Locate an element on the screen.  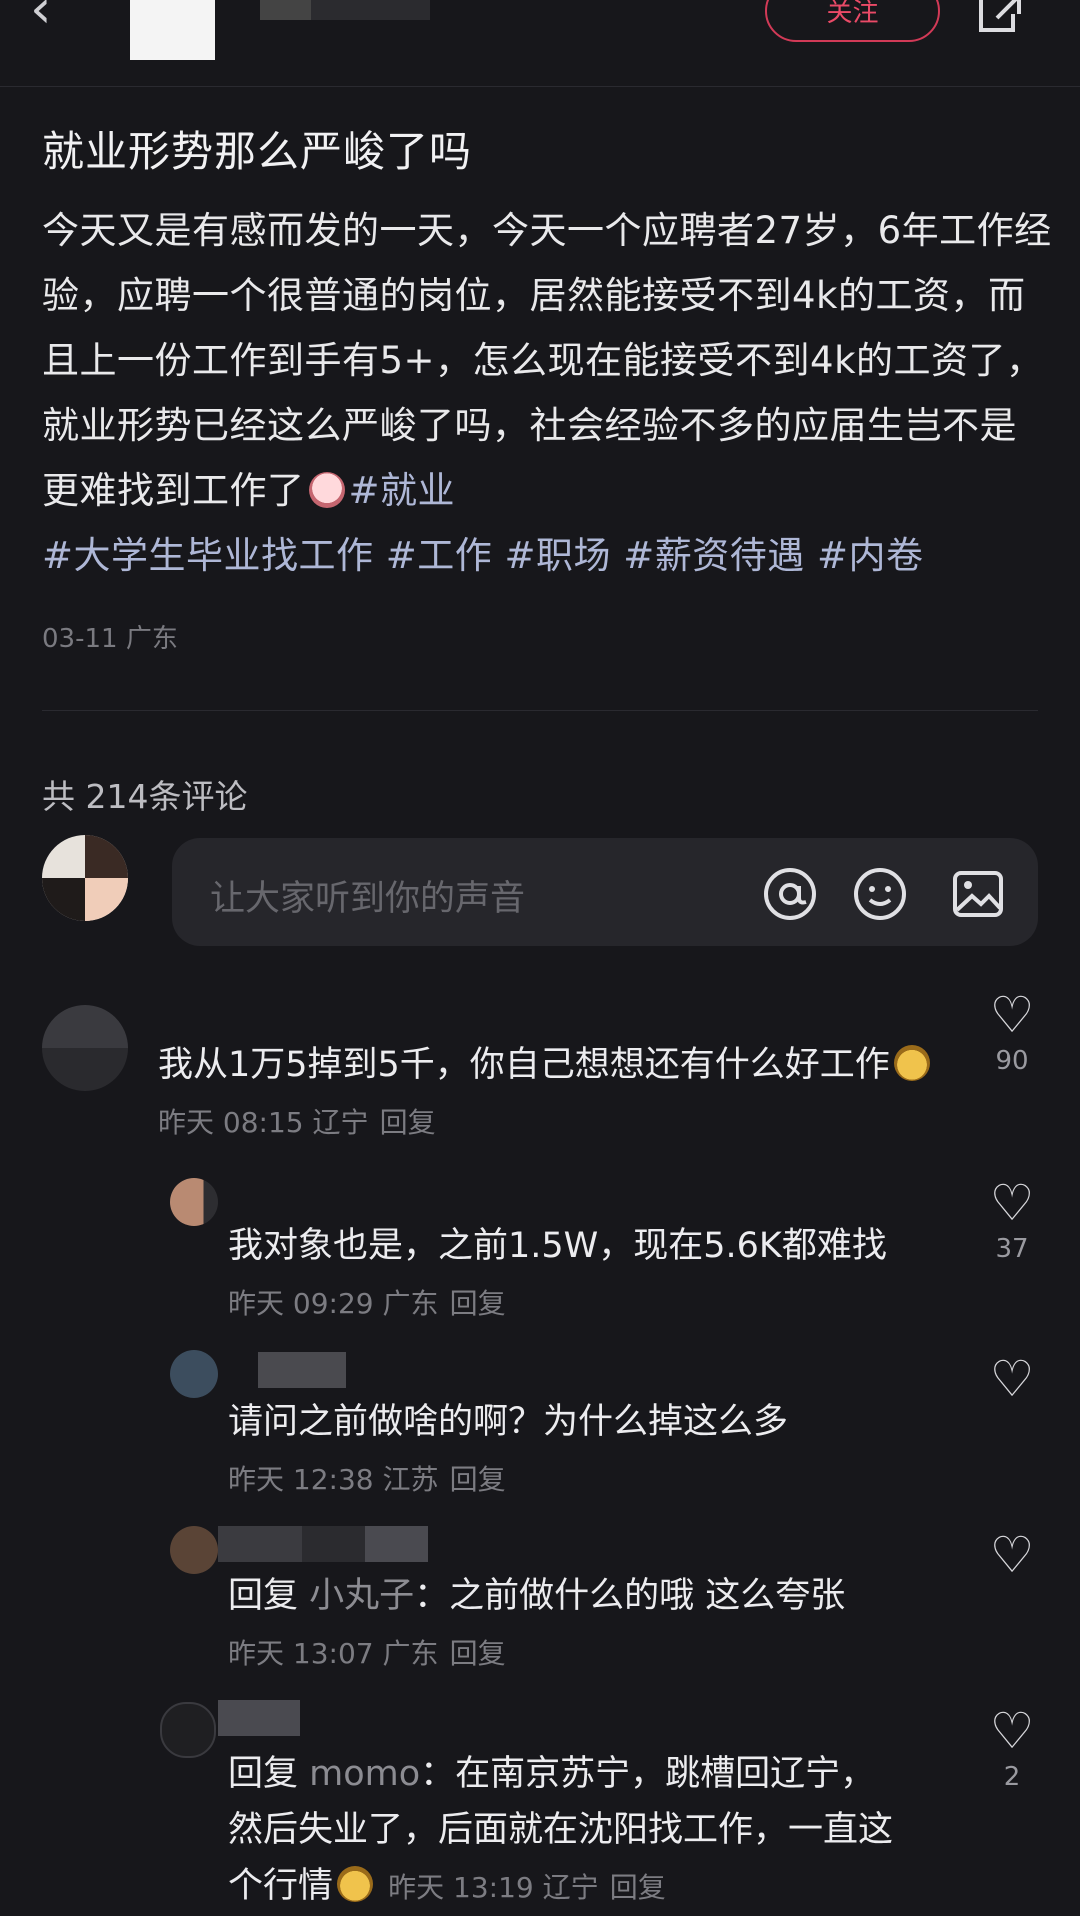
comment-meta: 昨天 09:29 广东 is located at coordinates (333, 1303).